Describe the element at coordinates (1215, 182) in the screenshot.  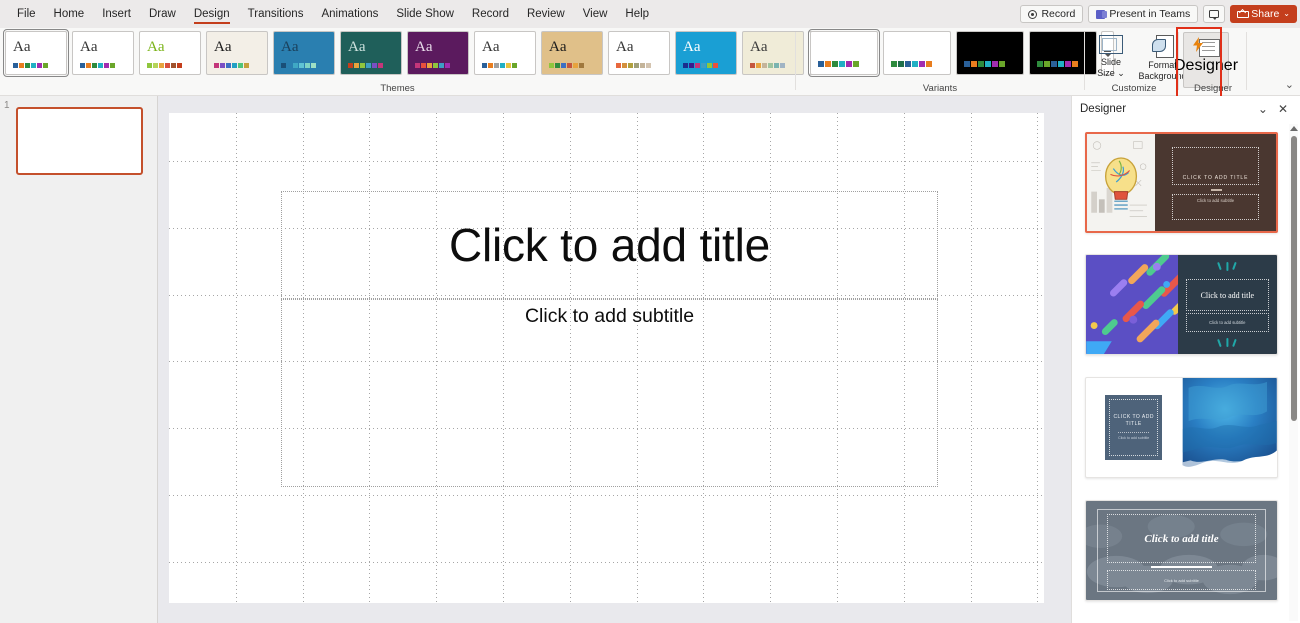
I see `idea-panel: CLICK TO ADD TITLE Click to add subtitle` at that location.